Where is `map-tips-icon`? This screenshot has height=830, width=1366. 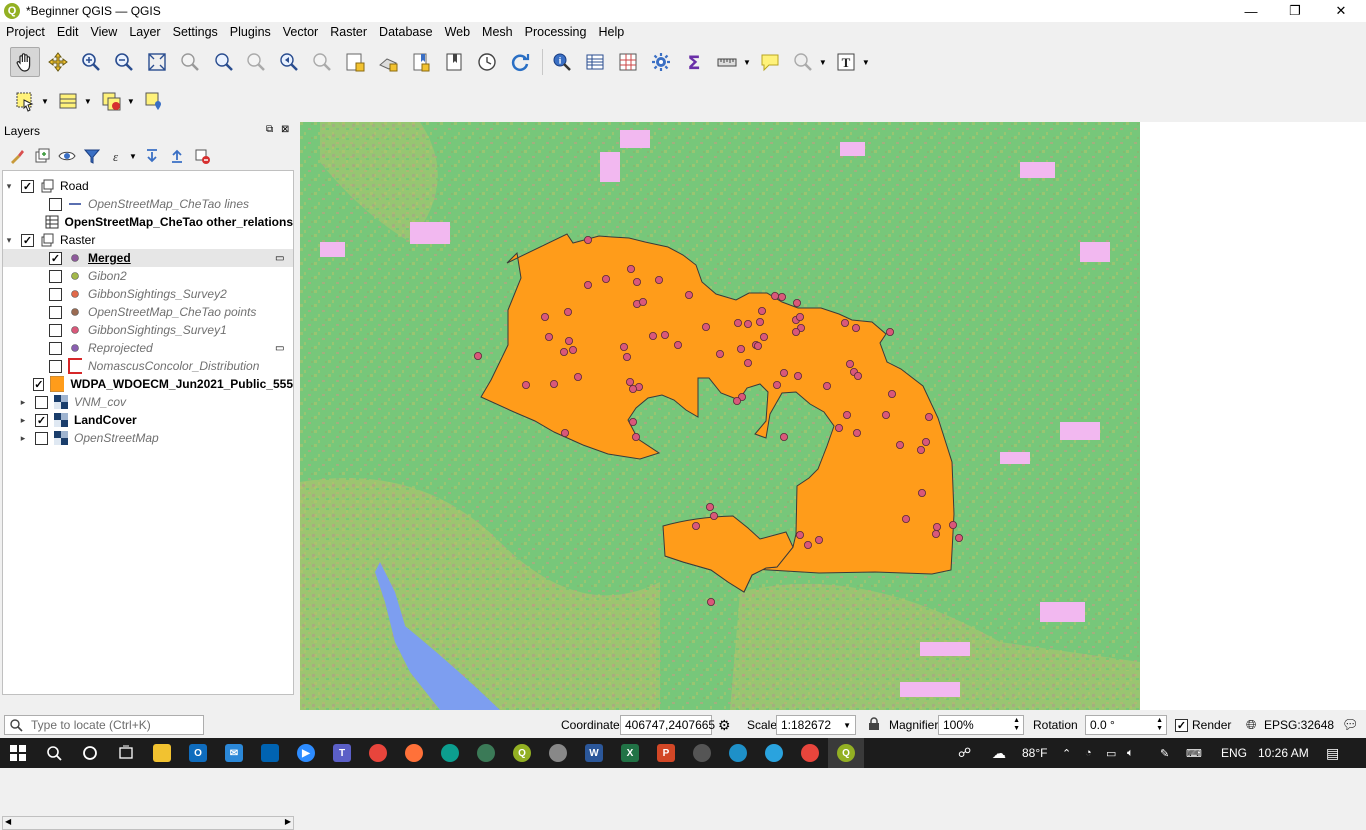 map-tips-icon is located at coordinates (770, 62).